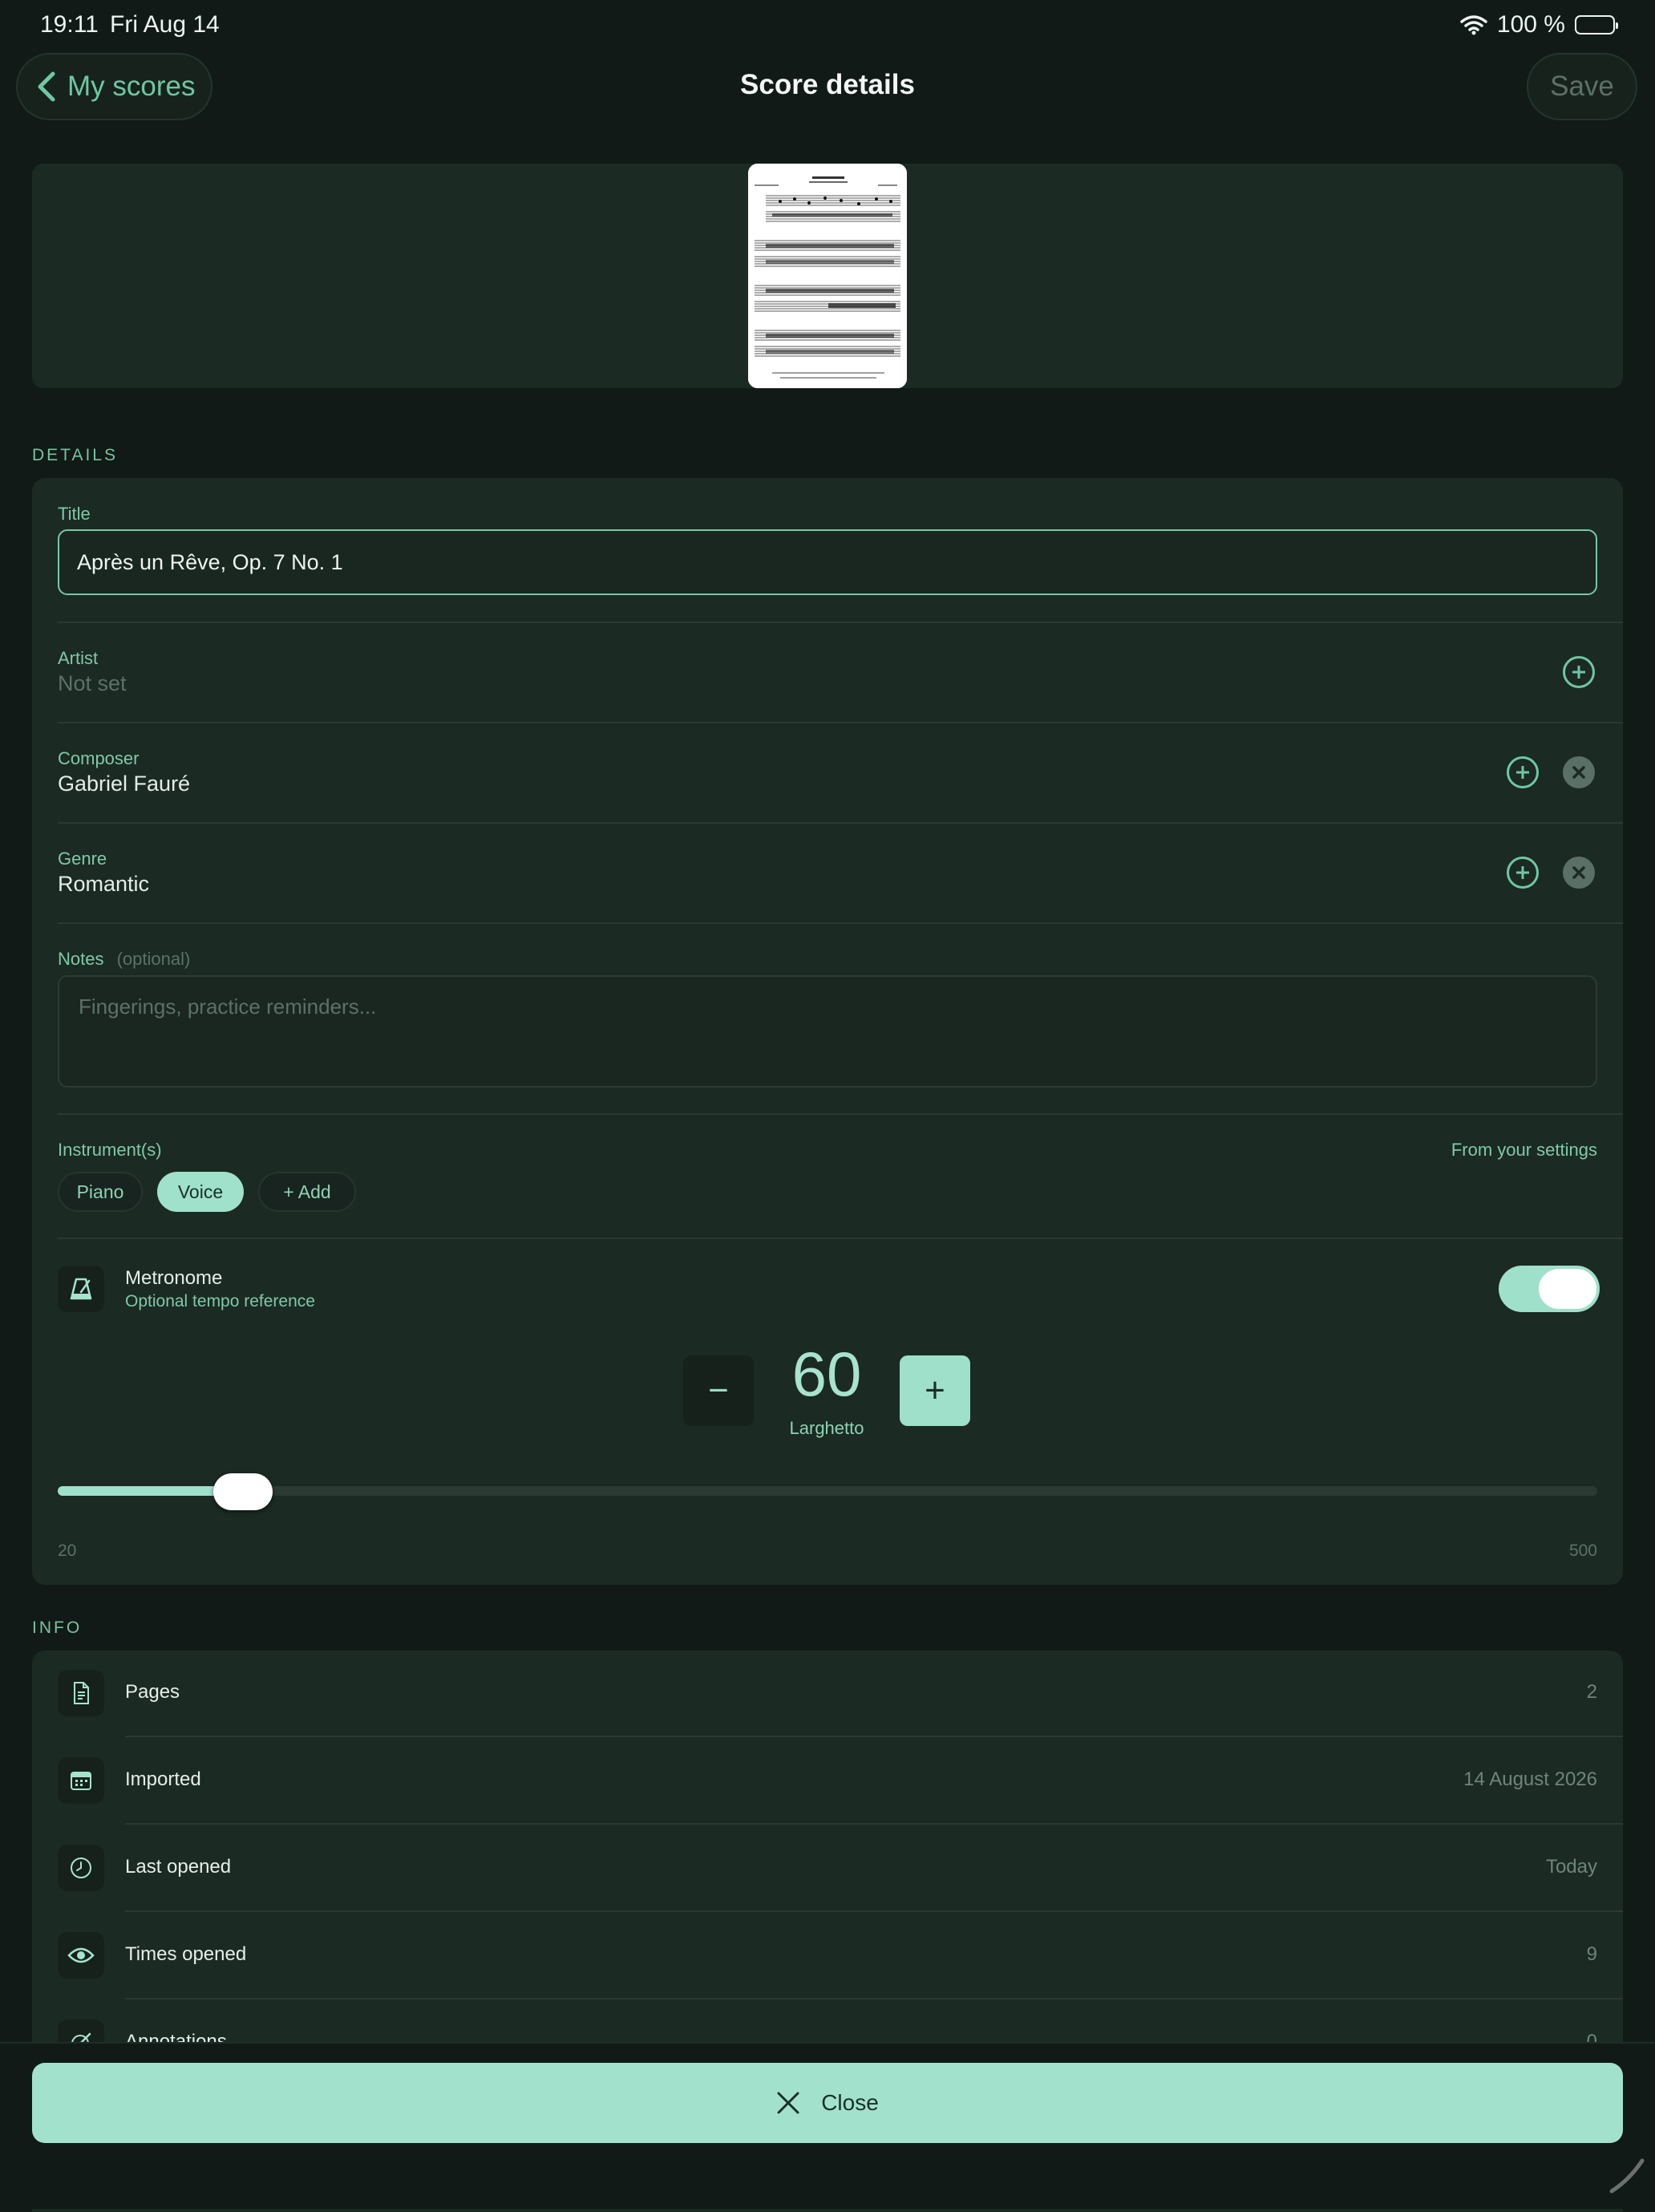 The height and width of the screenshot is (2212, 1655). What do you see at coordinates (82, 859) in the screenshot?
I see `genre-label: Genre` at bounding box center [82, 859].